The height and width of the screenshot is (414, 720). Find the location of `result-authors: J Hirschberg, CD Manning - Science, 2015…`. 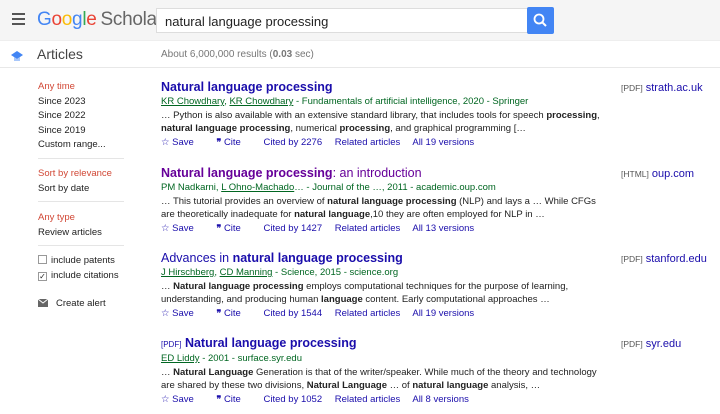

result-authors: J Hirschberg, CD Manning - Science, 2015… is located at coordinates (280, 272).